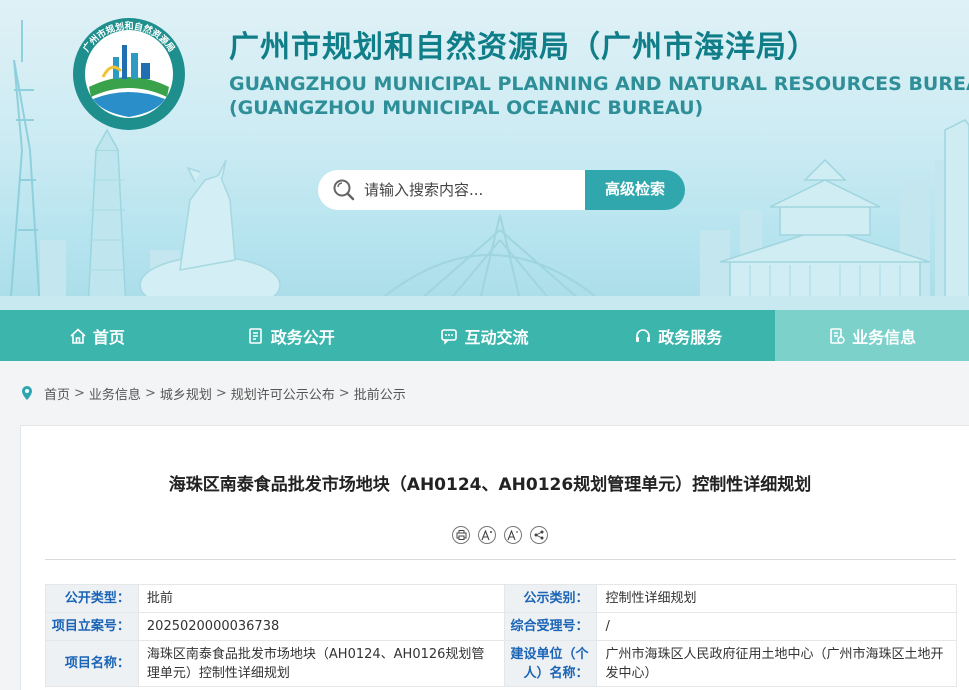 The image size is (969, 690). Describe the element at coordinates (92, 663) in the screenshot. I see `field-label: 项目名称：` at that location.